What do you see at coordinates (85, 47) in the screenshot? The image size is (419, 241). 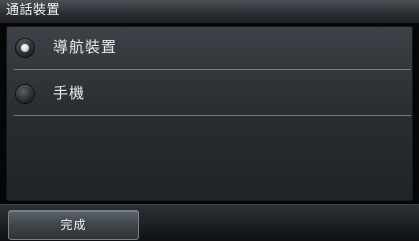 I see `option-label: 導航裝置` at bounding box center [85, 47].